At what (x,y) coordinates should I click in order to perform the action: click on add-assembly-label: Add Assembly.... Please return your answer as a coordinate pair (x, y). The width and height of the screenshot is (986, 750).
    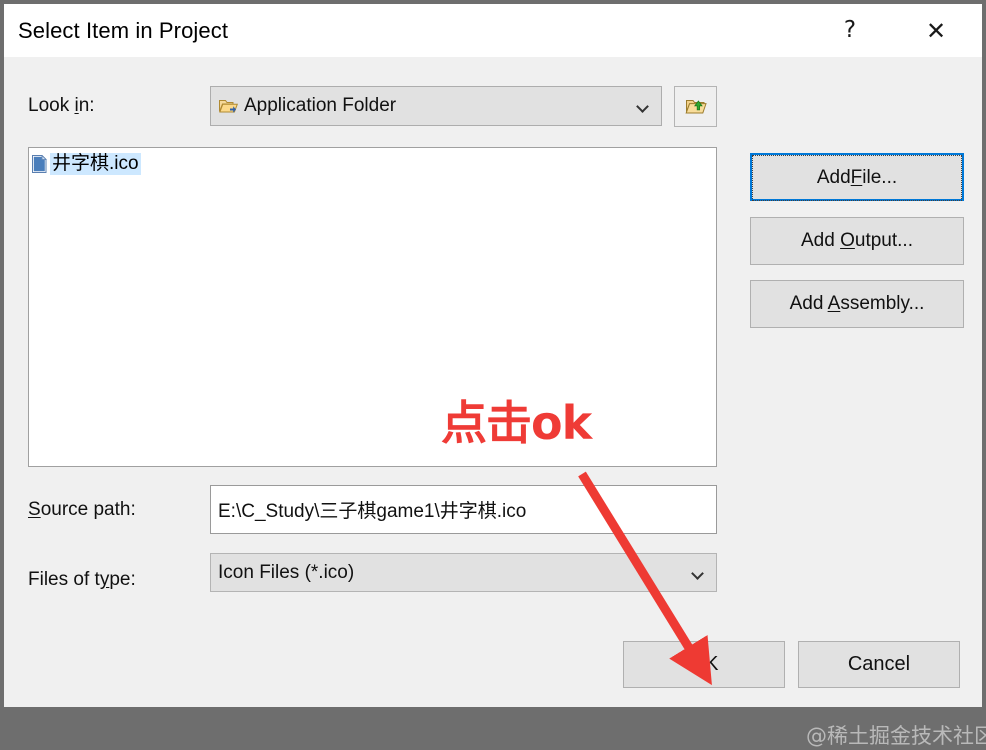
    Looking at the image, I should click on (857, 303).